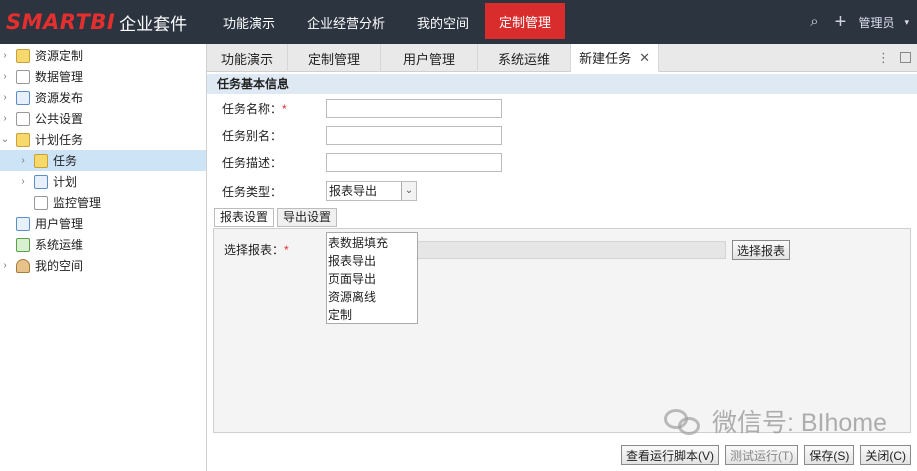 The height and width of the screenshot is (471, 917). I want to click on sidebar-item-user-management: 用户管理, so click(103, 223).